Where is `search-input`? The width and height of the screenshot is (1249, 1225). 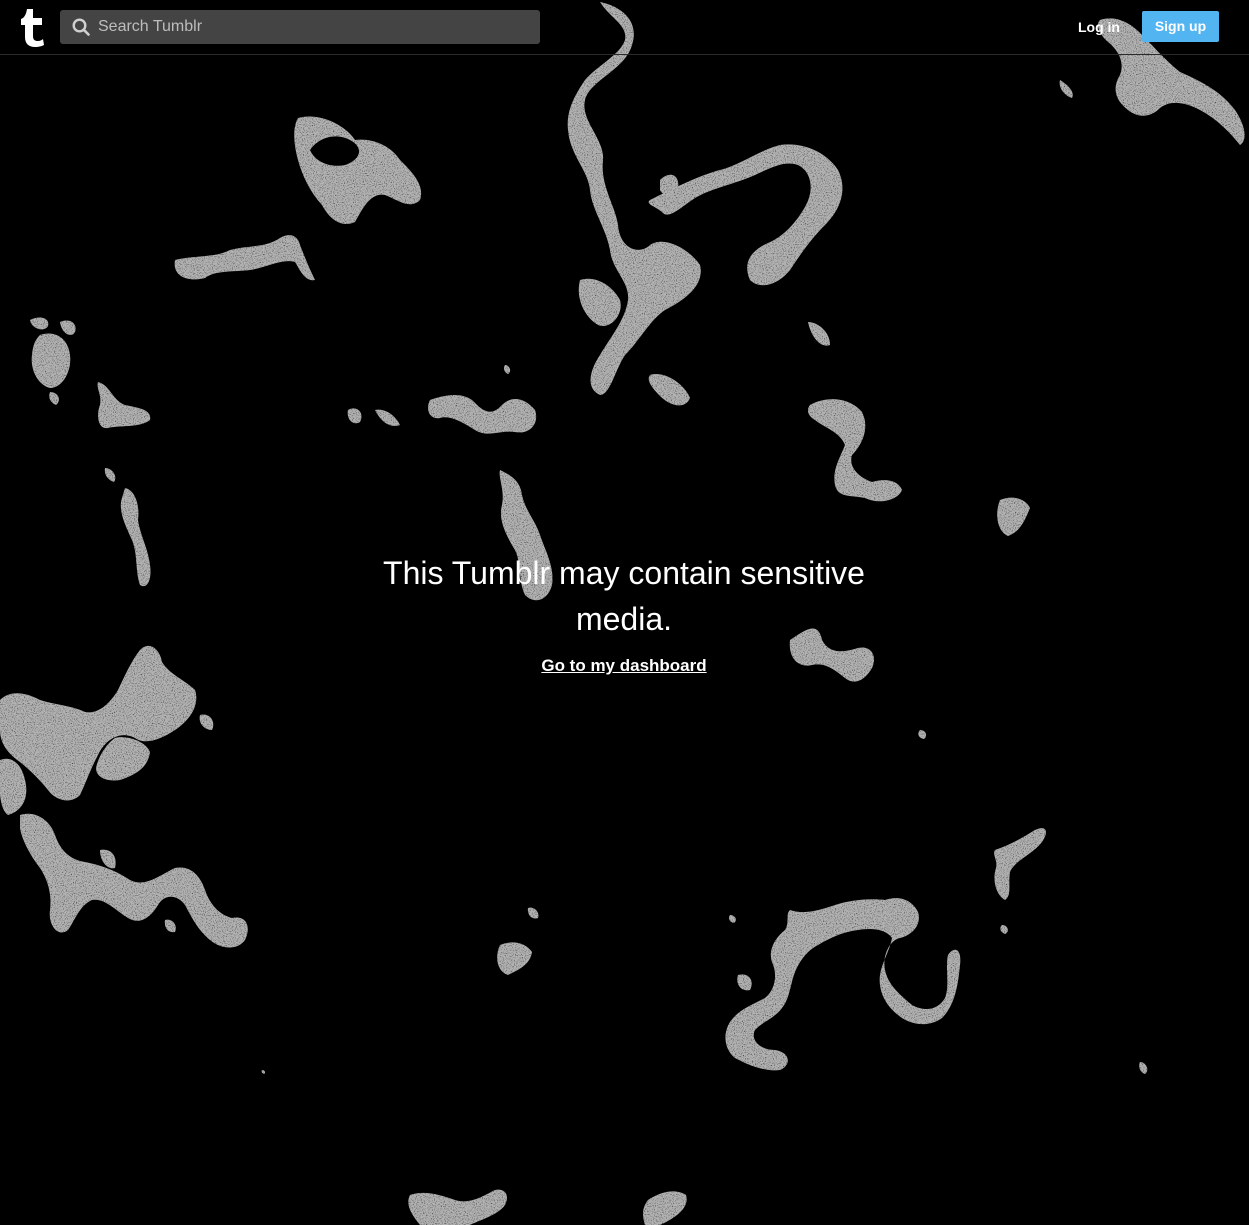 search-input is located at coordinates (313, 27).